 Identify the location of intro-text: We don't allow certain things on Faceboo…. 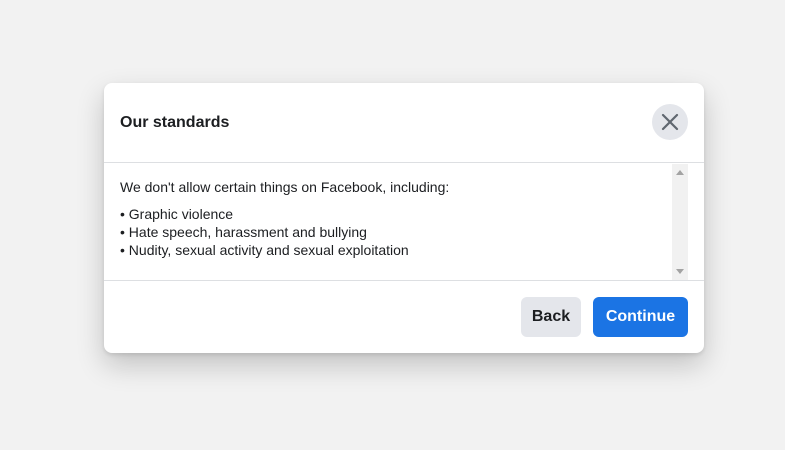
(285, 187).